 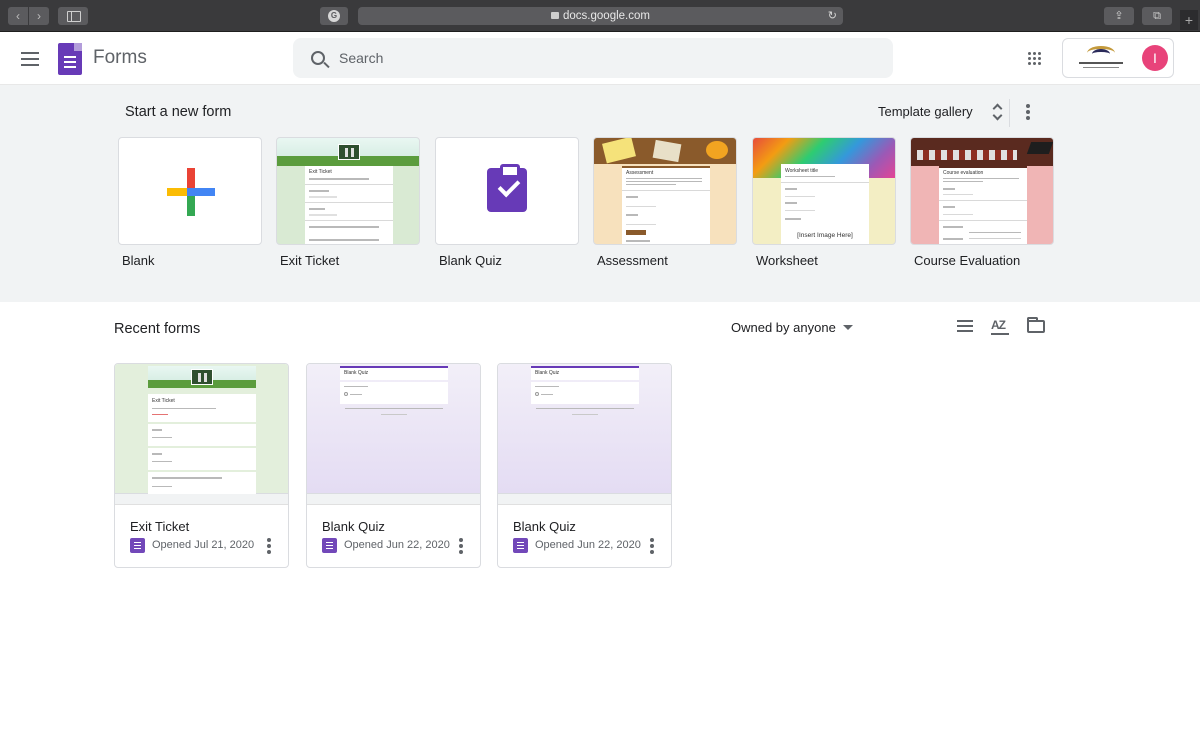 I want to click on form-preview: Assessment, so click(x=666, y=205).